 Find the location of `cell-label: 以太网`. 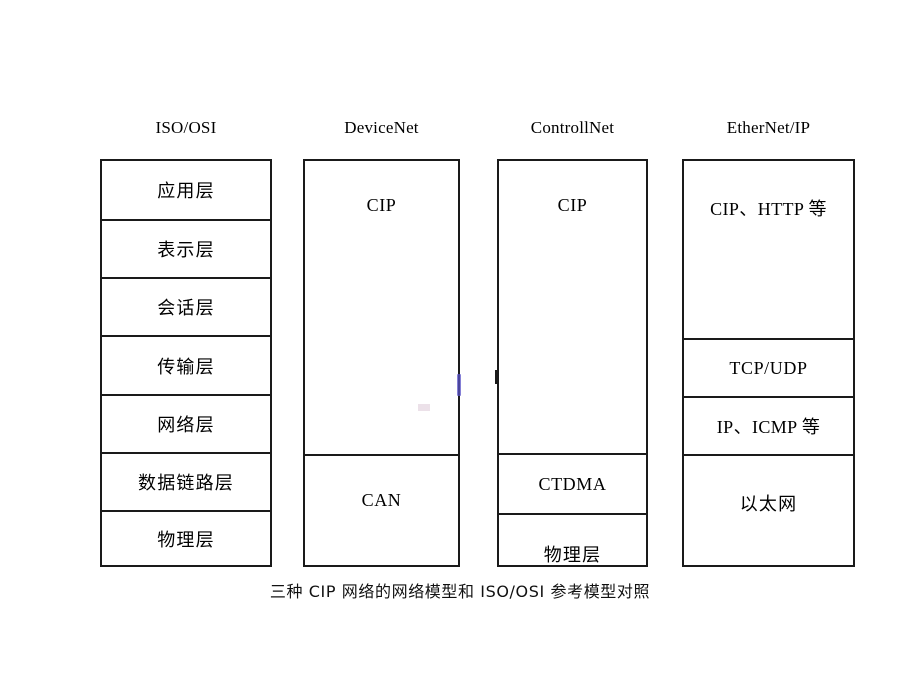

cell-label: 以太网 is located at coordinates (768, 504).